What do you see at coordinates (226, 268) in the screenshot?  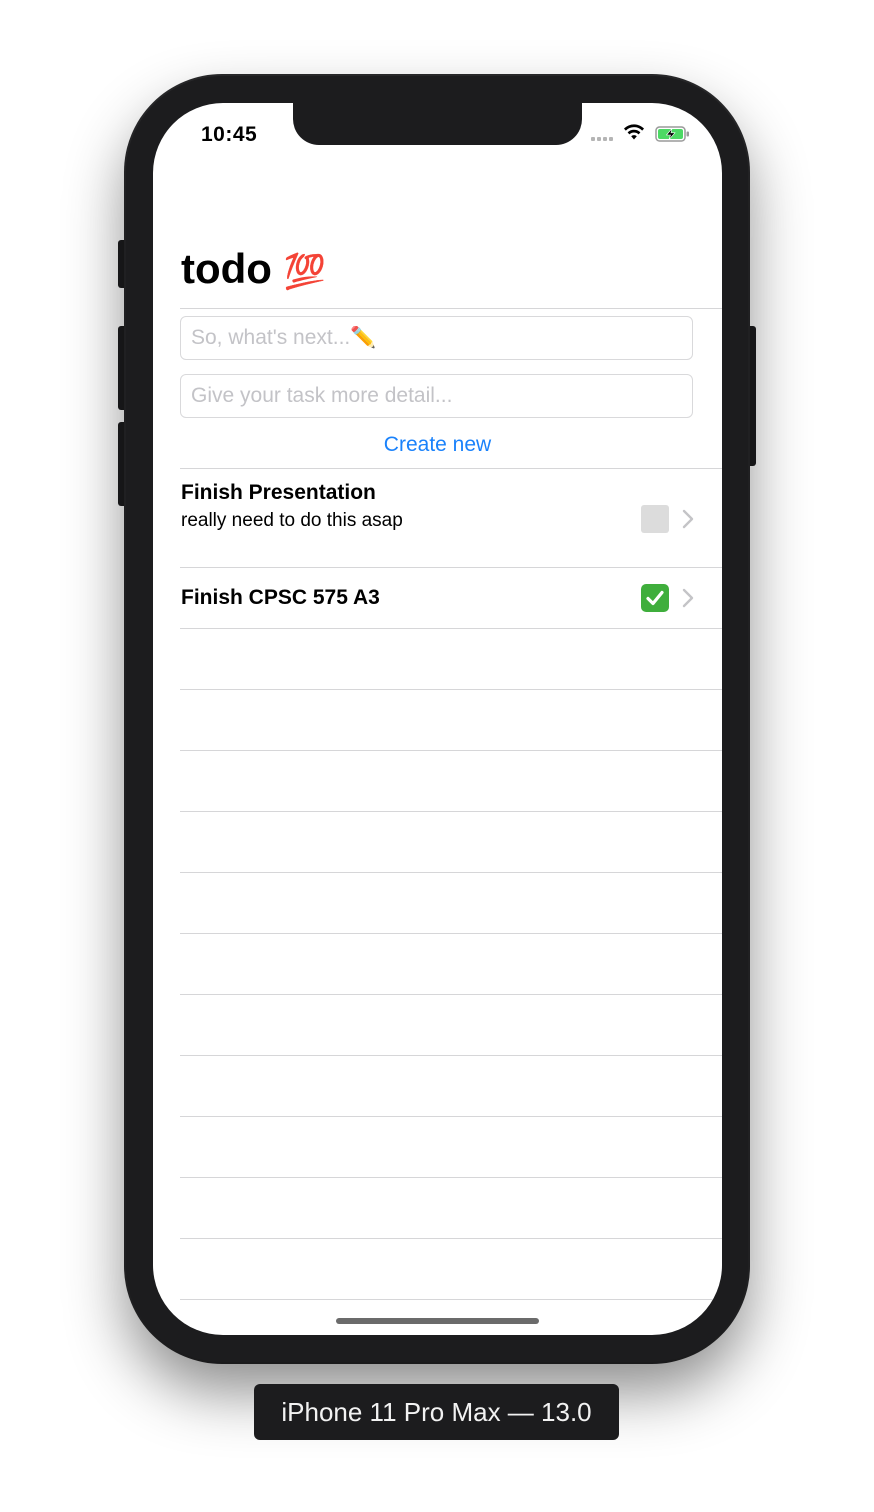 I see `title-text: todo` at bounding box center [226, 268].